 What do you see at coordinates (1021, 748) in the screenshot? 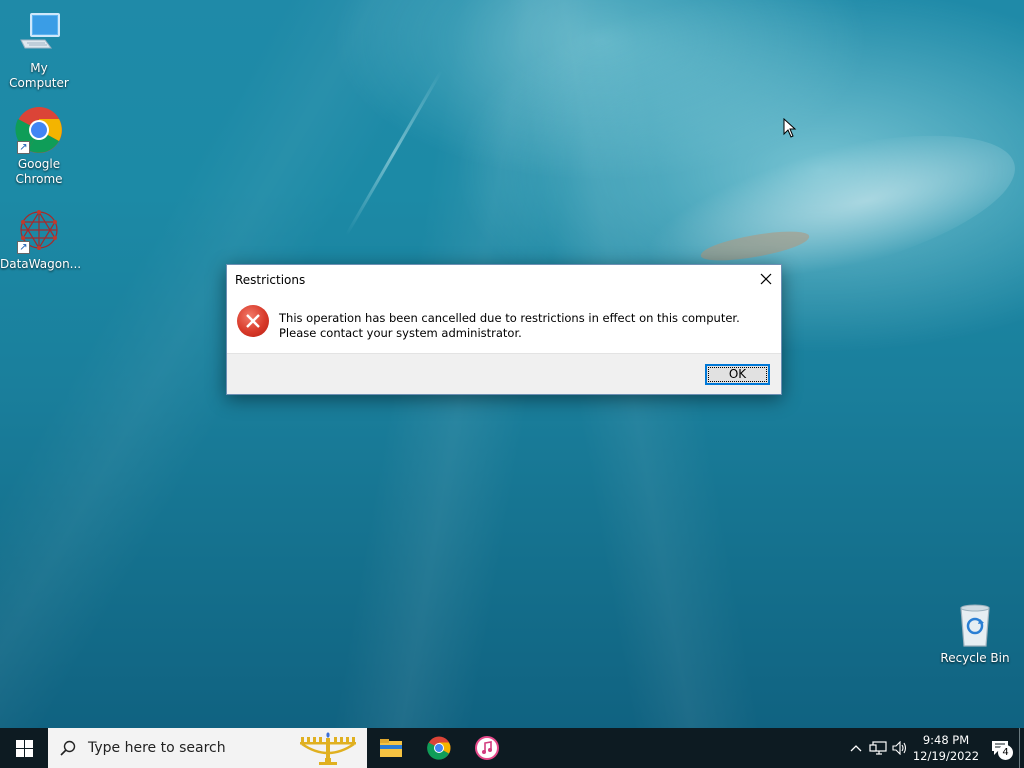
I see `show-desktop-button` at bounding box center [1021, 748].